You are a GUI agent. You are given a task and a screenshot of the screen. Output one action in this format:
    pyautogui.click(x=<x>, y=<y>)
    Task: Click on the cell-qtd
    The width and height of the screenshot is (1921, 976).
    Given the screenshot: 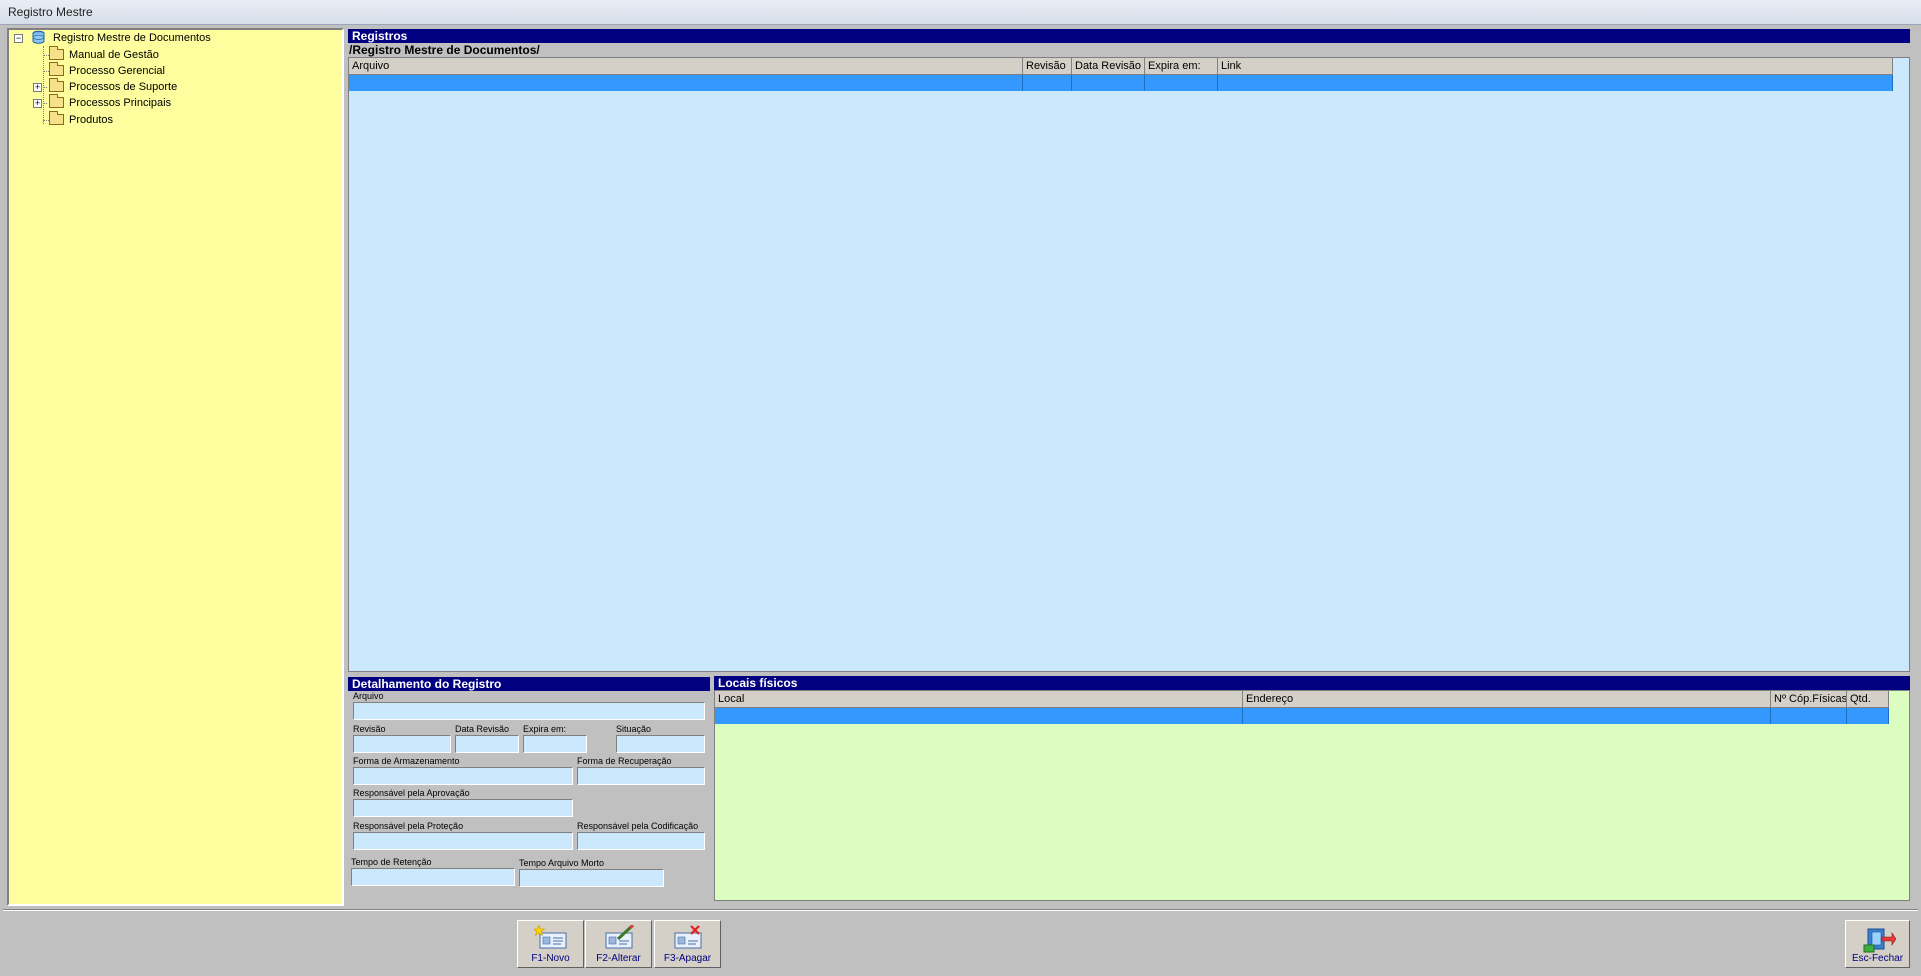 What is the action you would take?
    pyautogui.click(x=1868, y=716)
    